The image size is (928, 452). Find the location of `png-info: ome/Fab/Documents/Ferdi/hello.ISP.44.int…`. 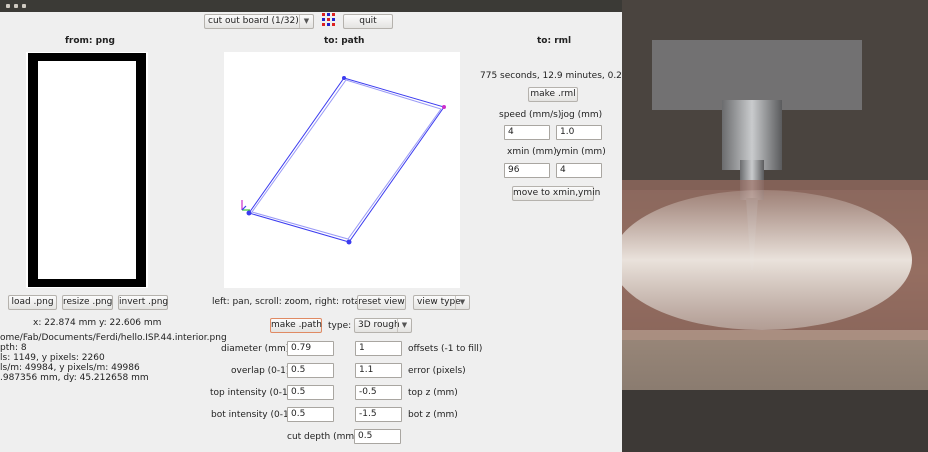

png-info: ome/Fab/Documents/Ferdi/hello.ISP.44.int… is located at coordinates (113, 358).